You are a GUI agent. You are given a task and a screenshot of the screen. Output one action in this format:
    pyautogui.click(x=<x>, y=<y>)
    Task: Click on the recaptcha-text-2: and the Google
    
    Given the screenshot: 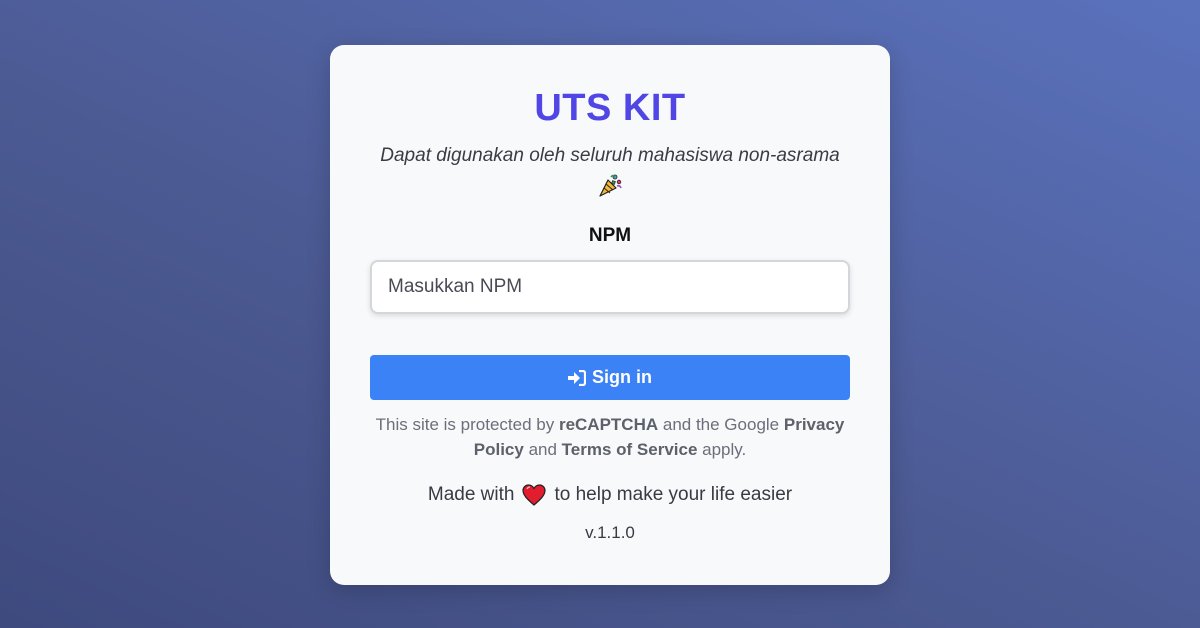 What is the action you would take?
    pyautogui.click(x=721, y=424)
    